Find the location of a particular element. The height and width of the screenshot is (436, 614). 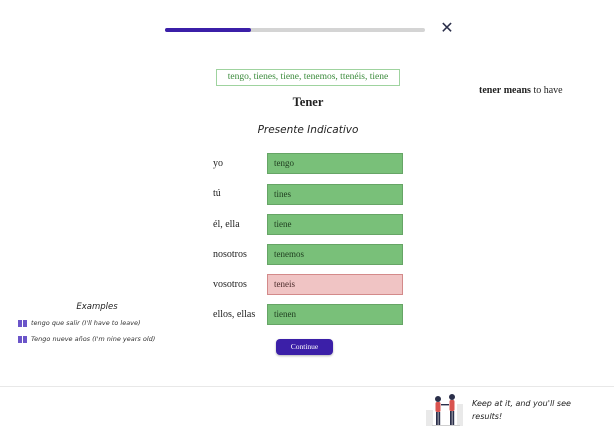

pronoun-label: tú is located at coordinates (217, 193).